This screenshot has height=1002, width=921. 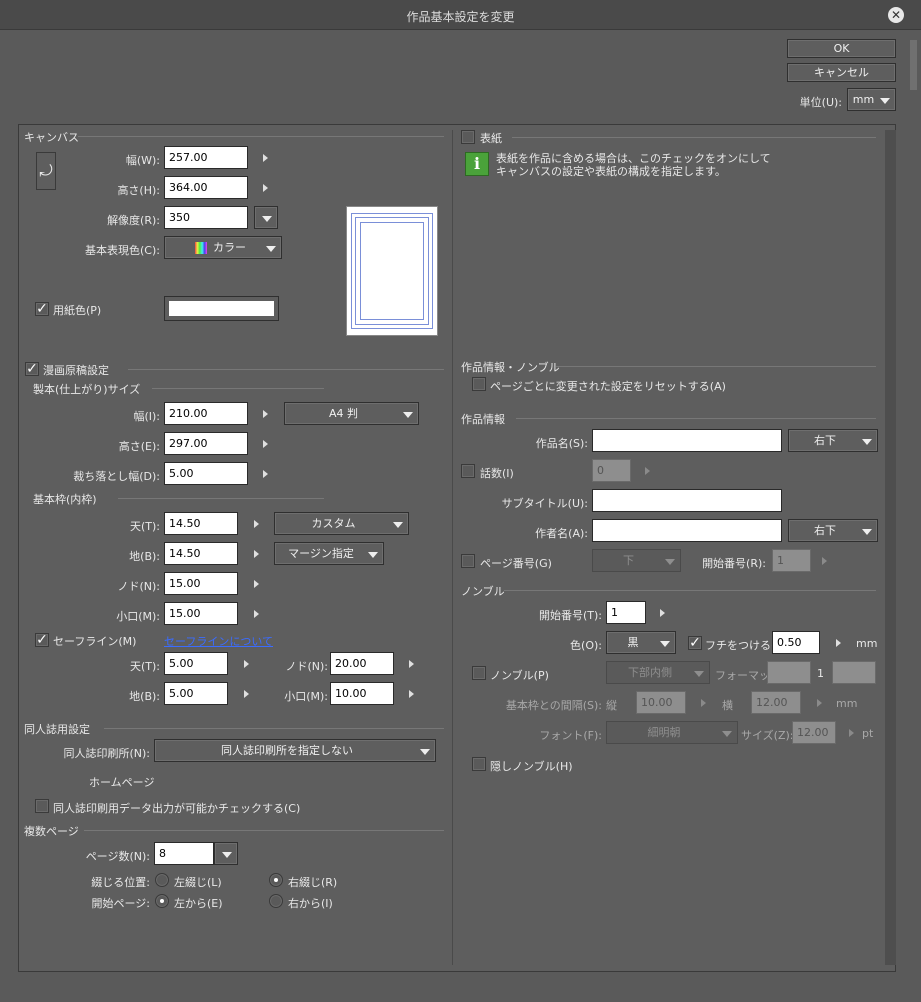 I want to click on paper-color-swatch, so click(x=221, y=308).